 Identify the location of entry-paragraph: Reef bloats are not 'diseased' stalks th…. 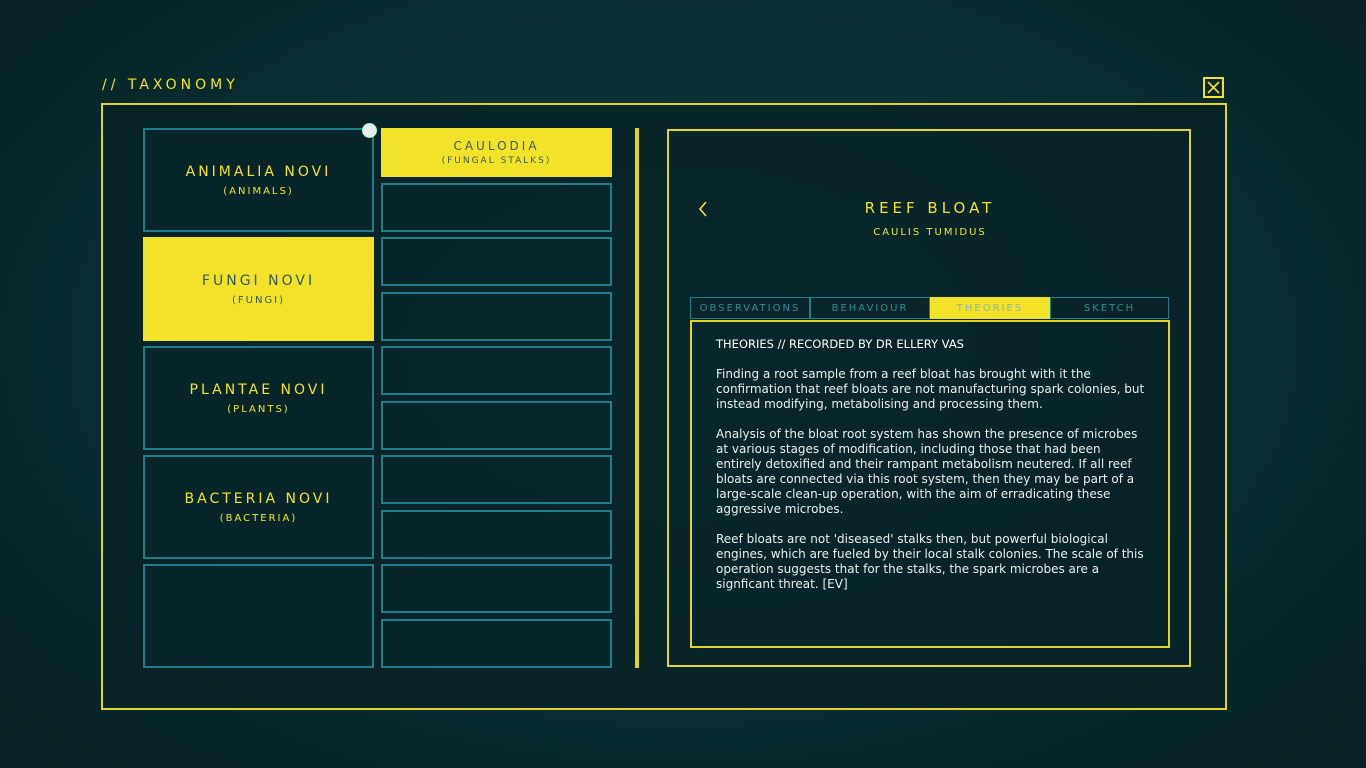
(930, 561).